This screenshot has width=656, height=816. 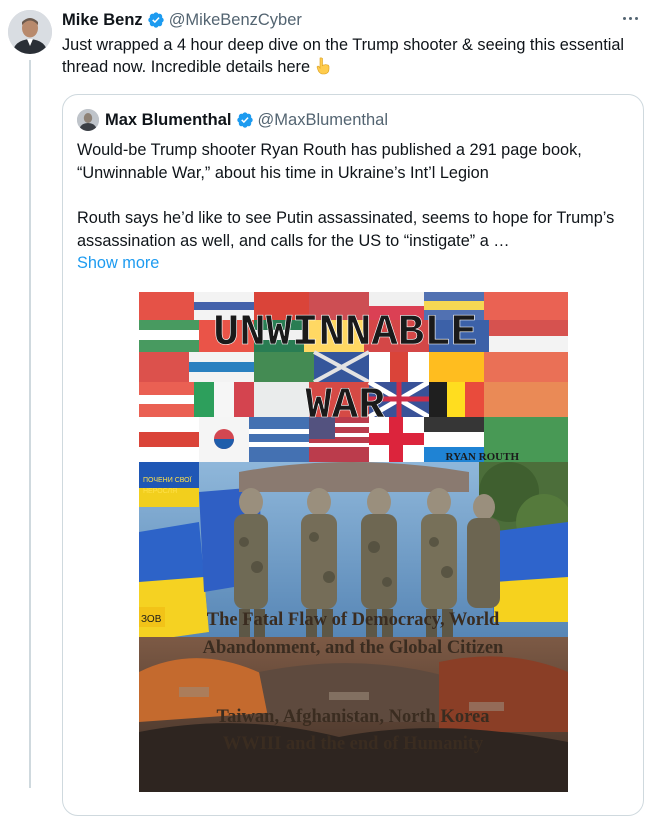 I want to click on book-subtitle-line4: WWIII and the end of Humanity, so click(x=353, y=744).